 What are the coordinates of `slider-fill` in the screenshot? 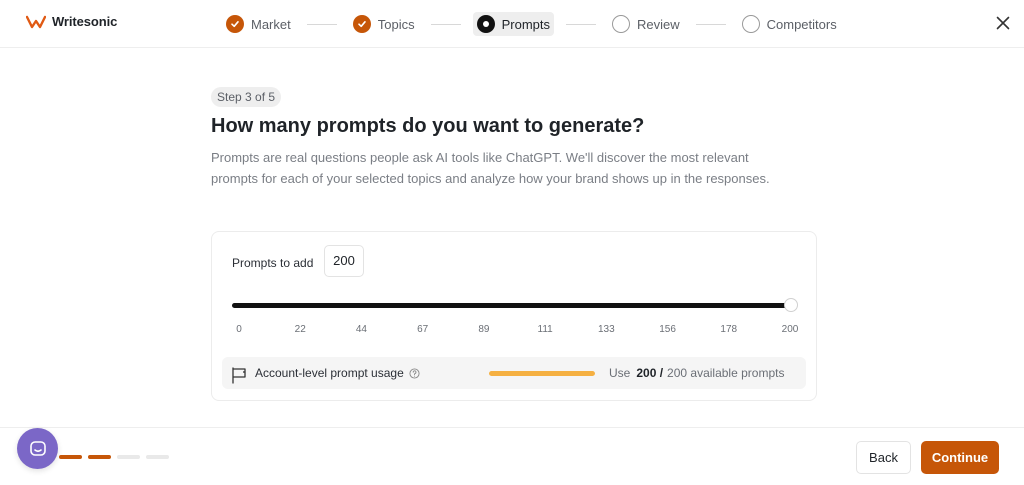 It's located at (511, 305).